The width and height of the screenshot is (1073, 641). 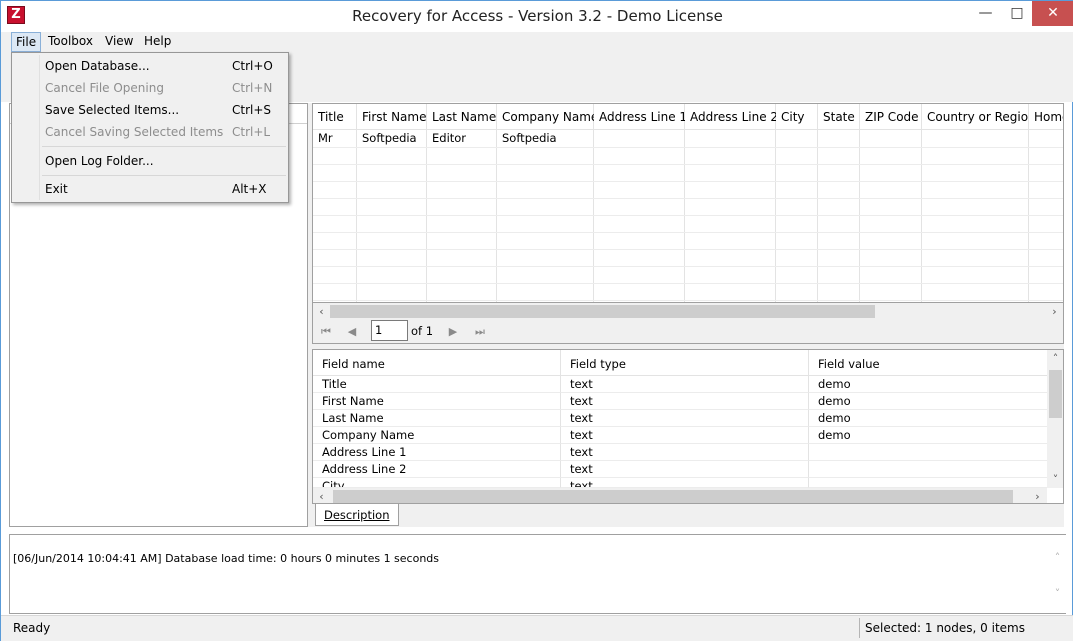 I want to click on menu-item-shortcut: Ctrl+N, so click(x=252, y=88).